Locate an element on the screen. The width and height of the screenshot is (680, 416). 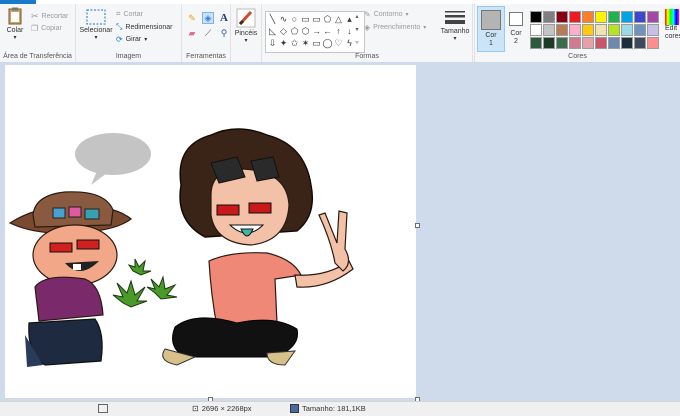
resize-handle-right is located at coordinates (417, 225).